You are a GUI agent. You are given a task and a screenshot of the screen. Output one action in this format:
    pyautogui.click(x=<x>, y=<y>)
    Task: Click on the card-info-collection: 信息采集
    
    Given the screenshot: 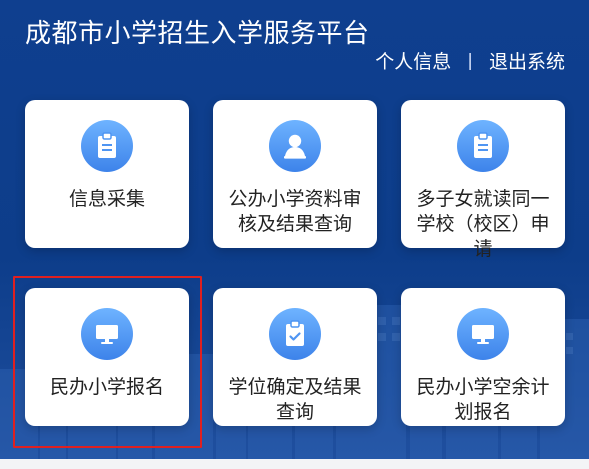 What is the action you would take?
    pyautogui.click(x=107, y=174)
    